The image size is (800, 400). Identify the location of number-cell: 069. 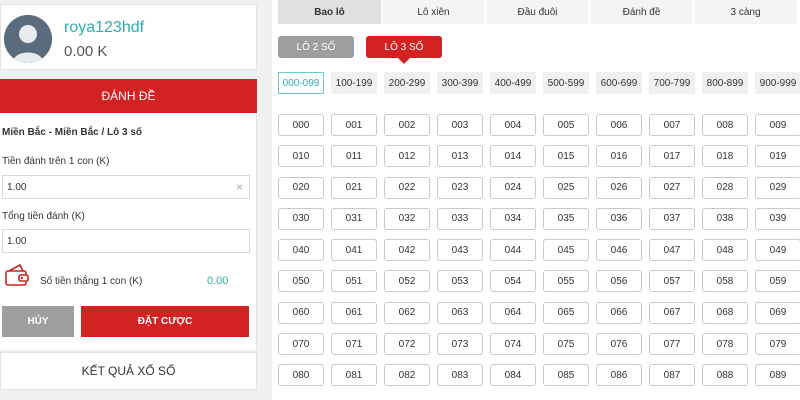
(777, 312).